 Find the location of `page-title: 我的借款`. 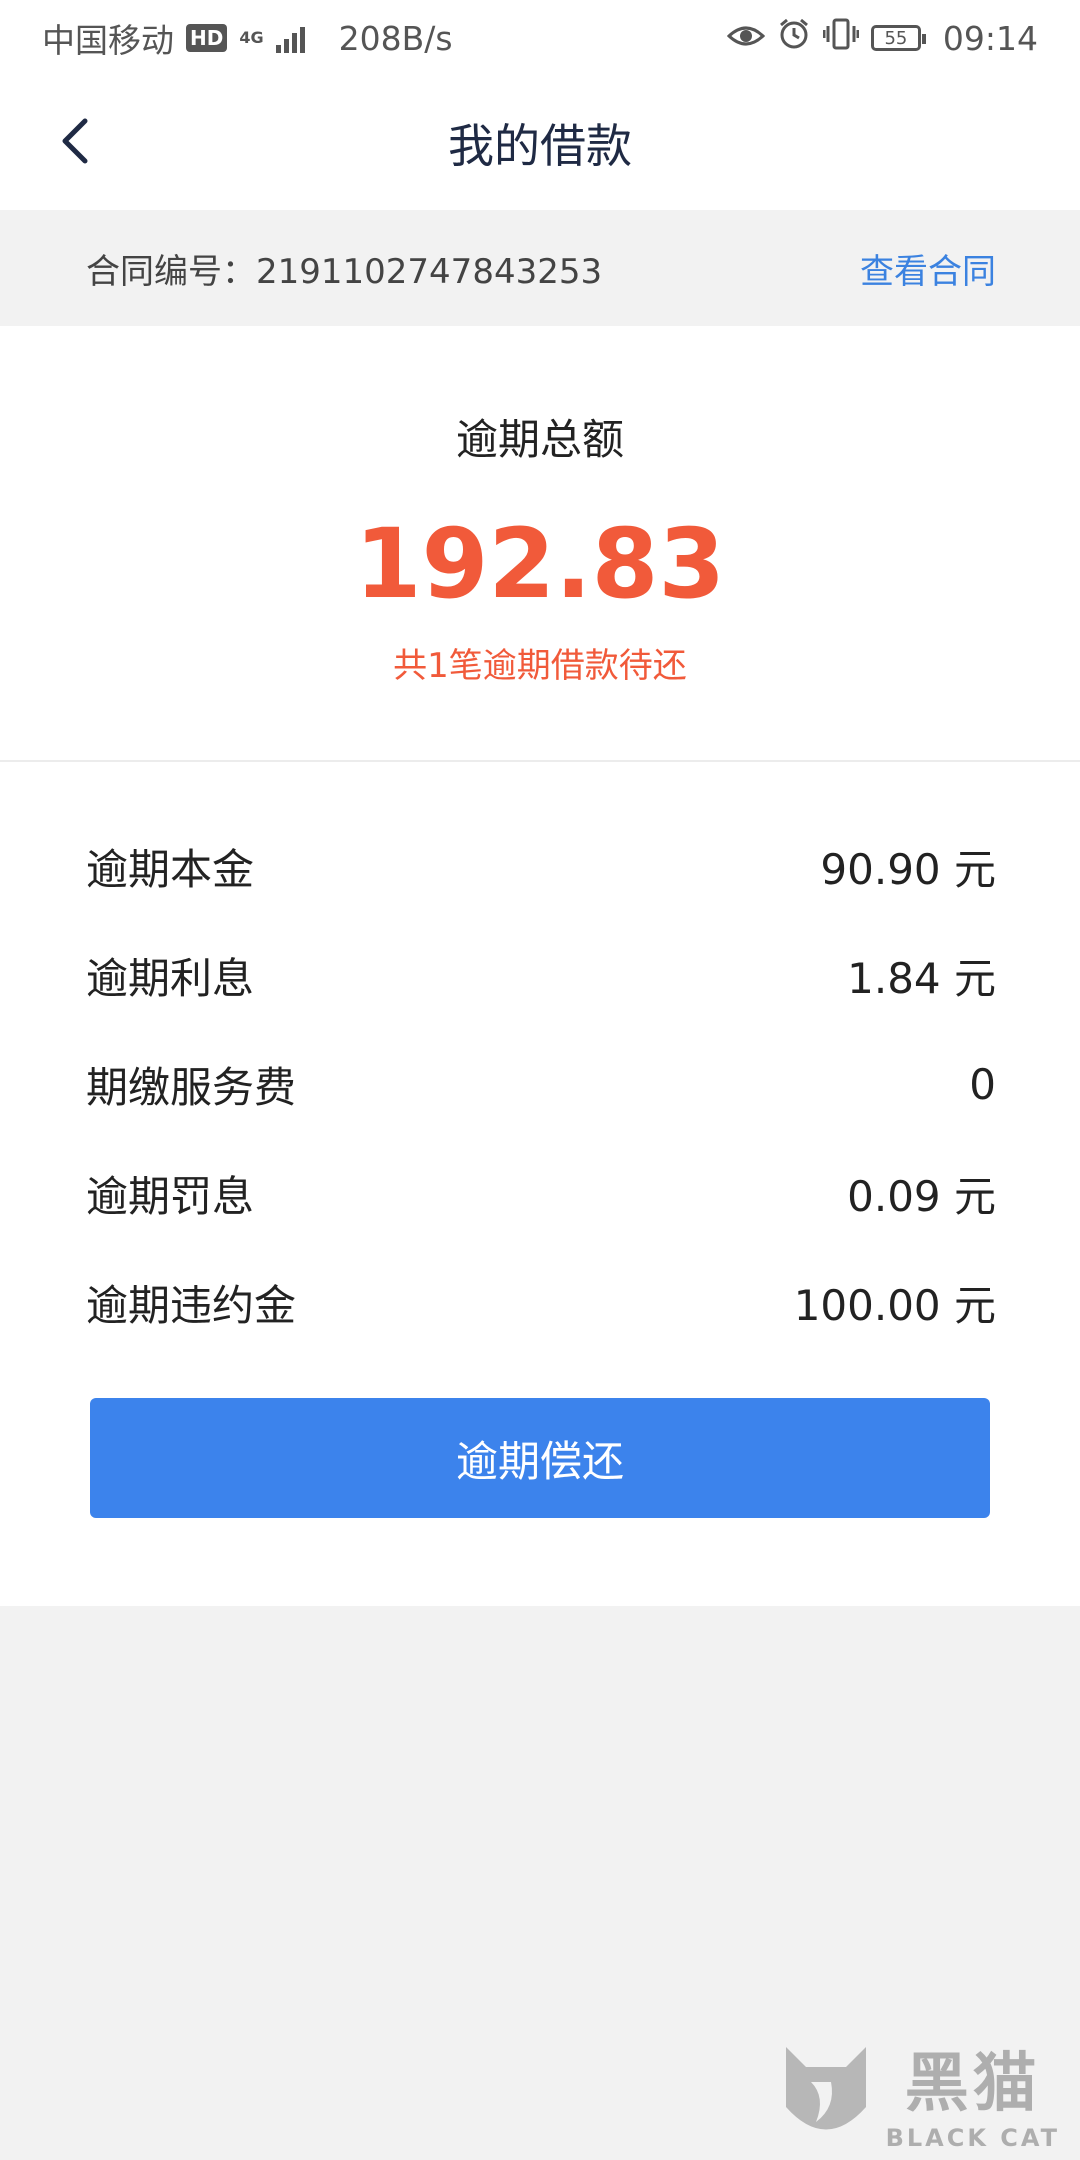

page-title: 我的借款 is located at coordinates (540, 146).